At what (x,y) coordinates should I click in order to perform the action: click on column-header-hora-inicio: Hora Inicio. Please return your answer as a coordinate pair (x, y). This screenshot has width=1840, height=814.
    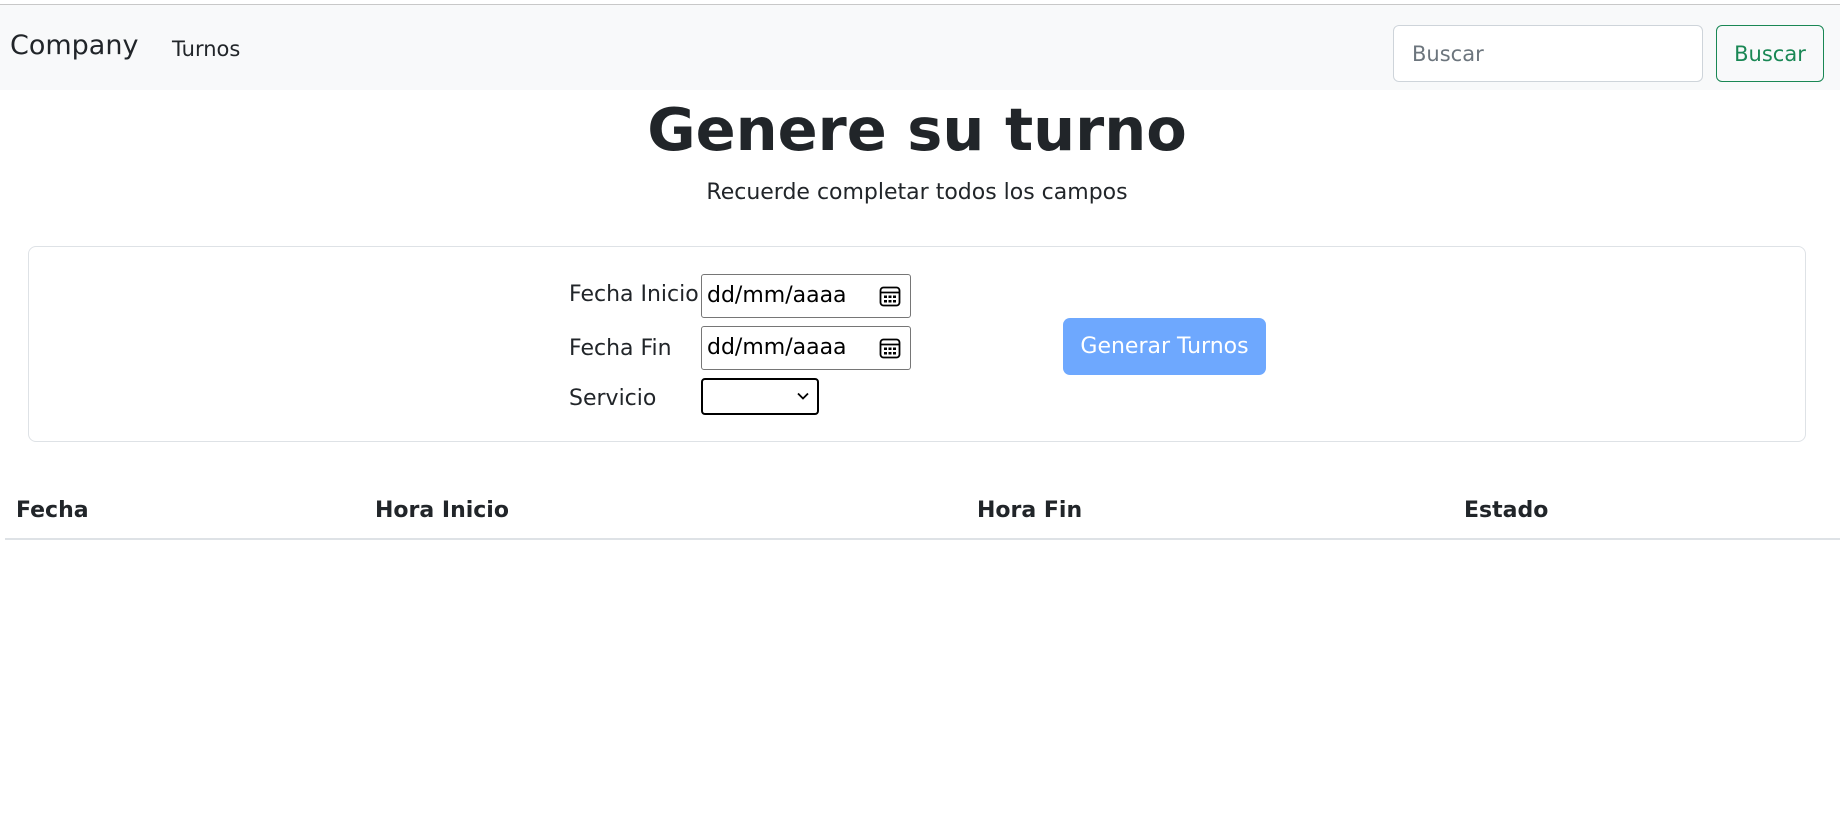
    Looking at the image, I should click on (442, 510).